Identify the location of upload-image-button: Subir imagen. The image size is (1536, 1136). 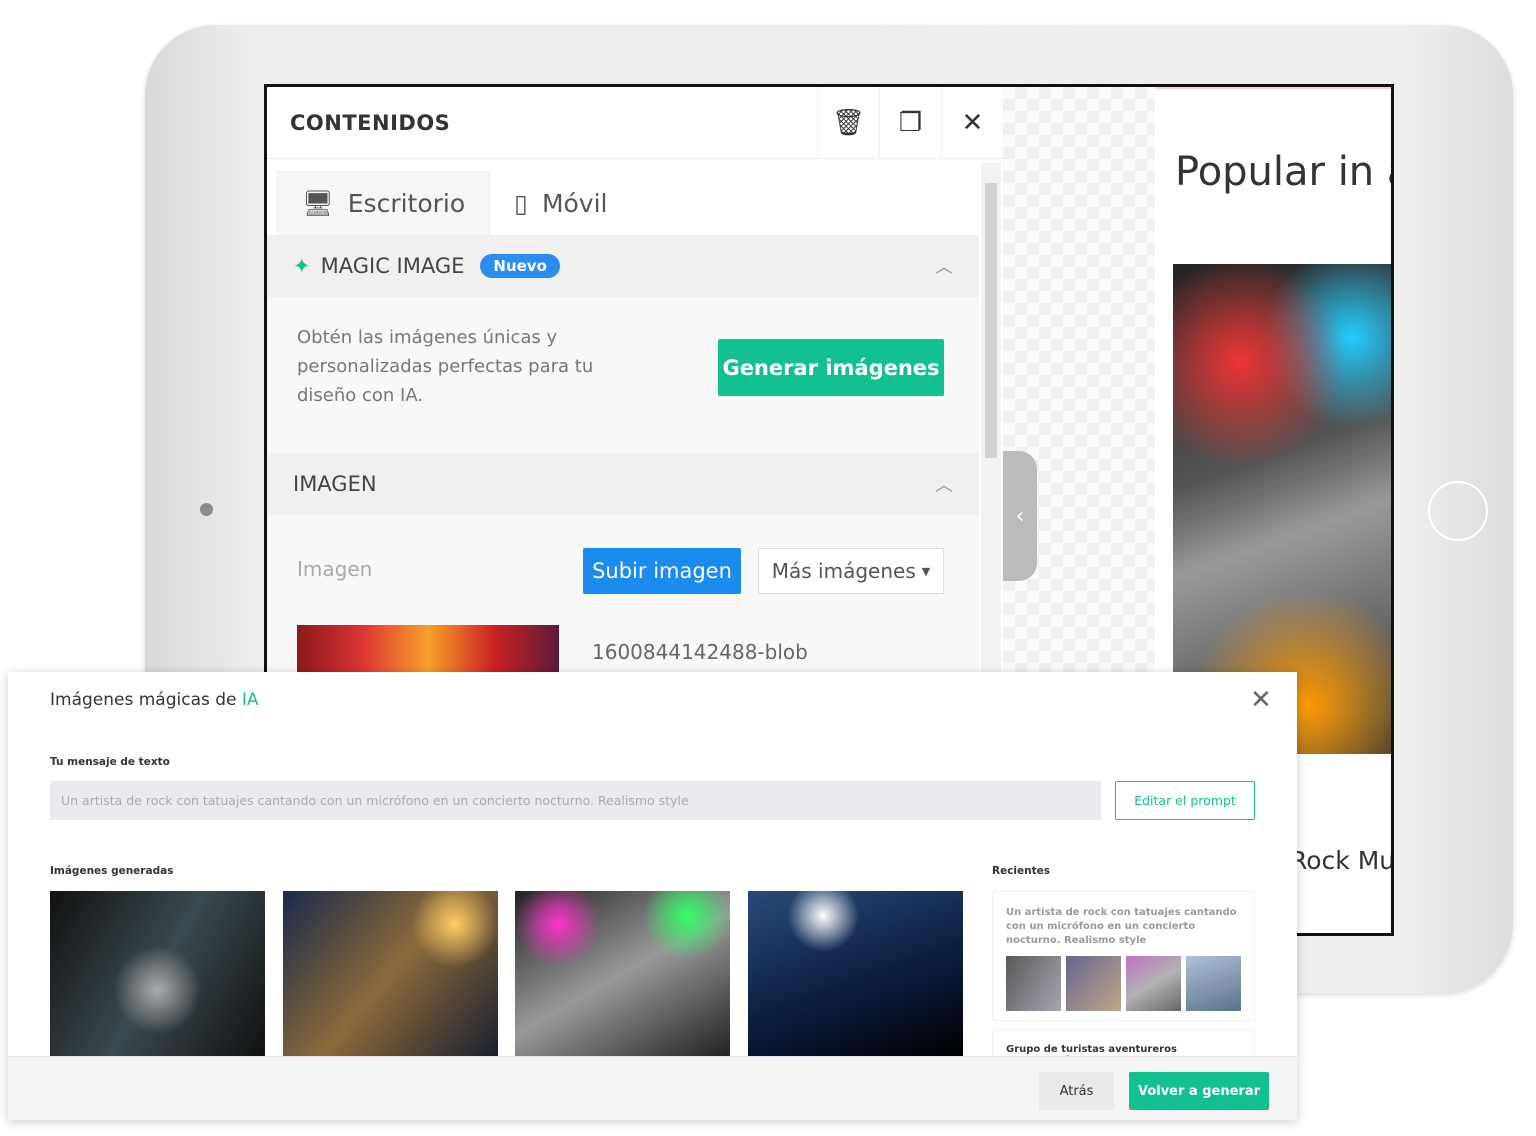
(662, 571).